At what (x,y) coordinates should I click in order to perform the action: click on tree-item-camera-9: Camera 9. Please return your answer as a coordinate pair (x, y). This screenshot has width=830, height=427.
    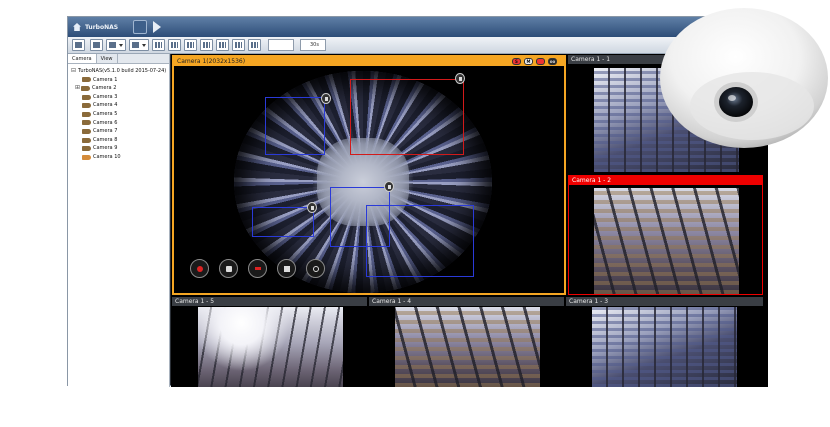
    Looking at the image, I should click on (118, 148).